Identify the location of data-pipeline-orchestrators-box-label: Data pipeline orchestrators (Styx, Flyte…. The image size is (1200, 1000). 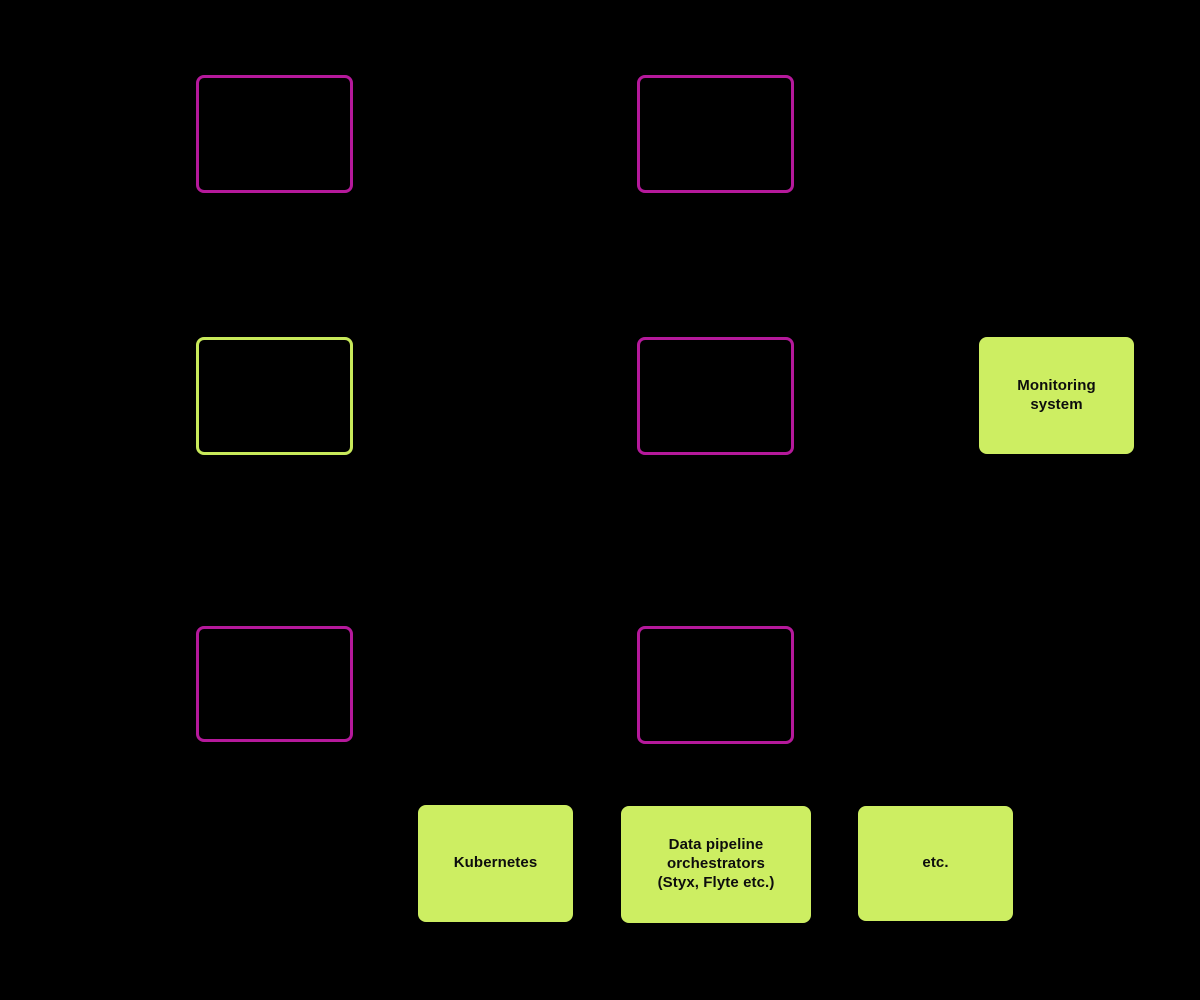
(716, 863).